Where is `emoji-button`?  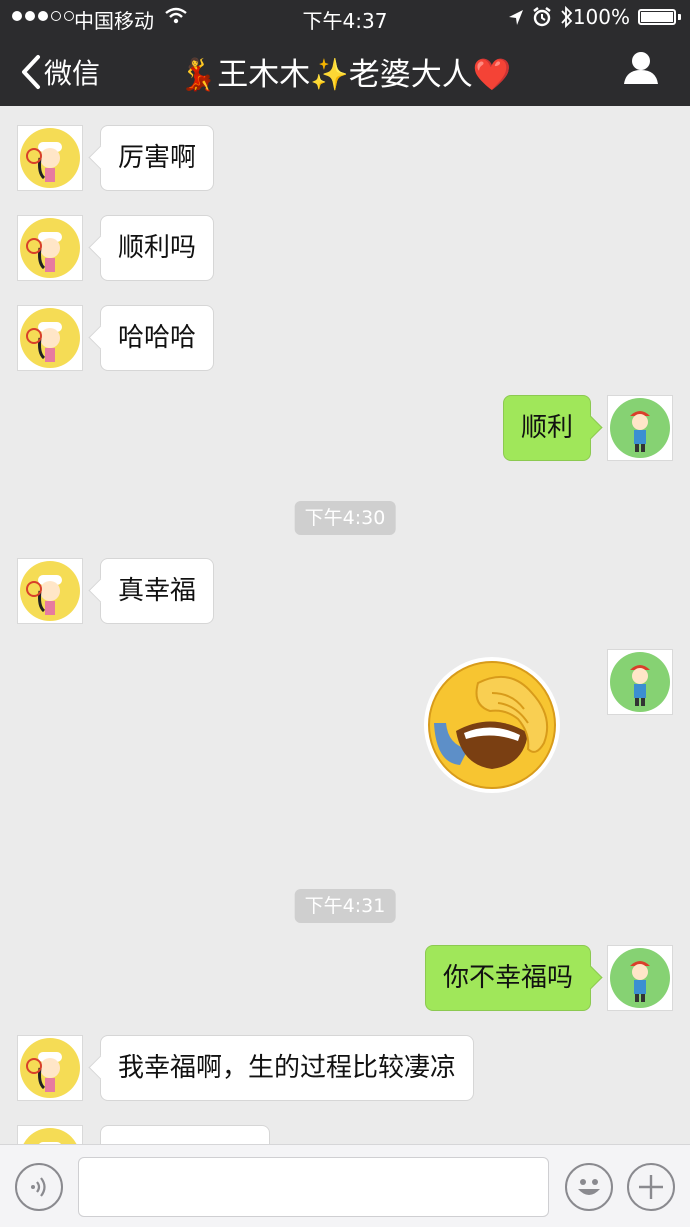
emoji-button is located at coordinates (589, 1187).